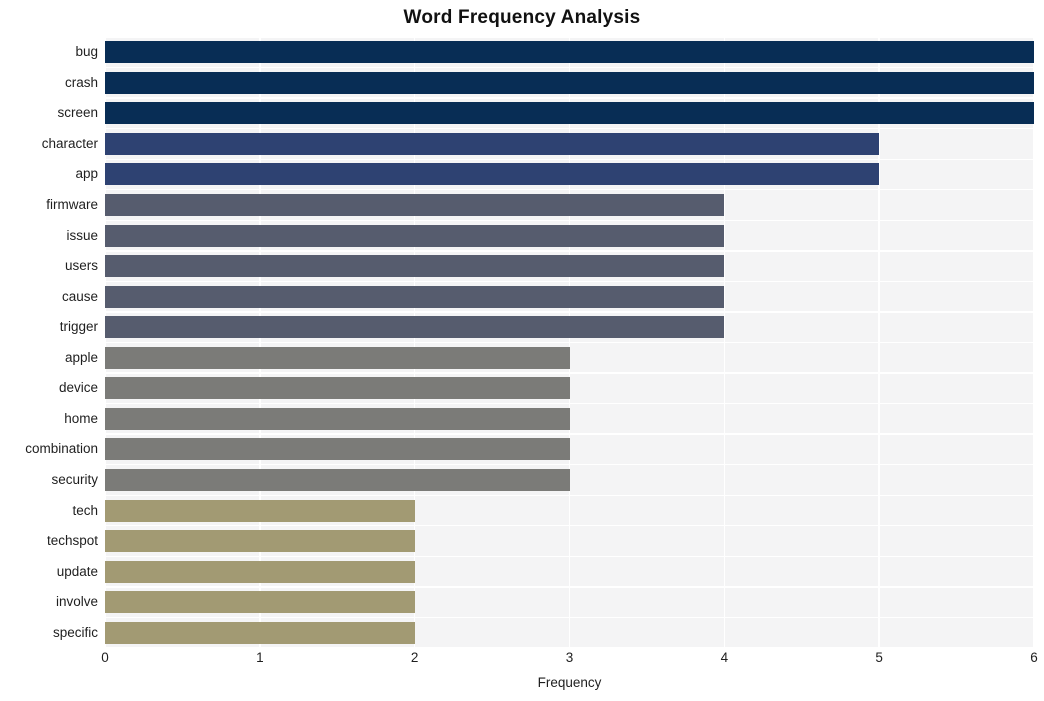  I want to click on x-axis-label: Frequency, so click(569, 682).